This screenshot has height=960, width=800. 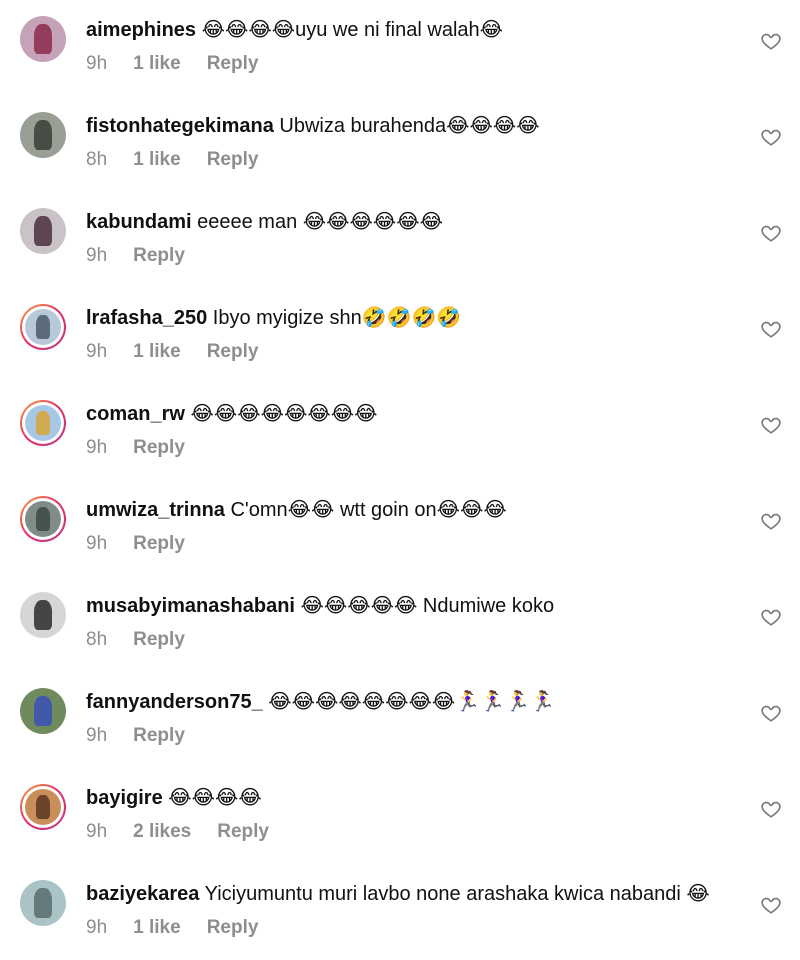 I want to click on comment-line: lrafasha_250 Ibyo myigize shn🤣🤣🤣🤣, so click(x=413, y=318).